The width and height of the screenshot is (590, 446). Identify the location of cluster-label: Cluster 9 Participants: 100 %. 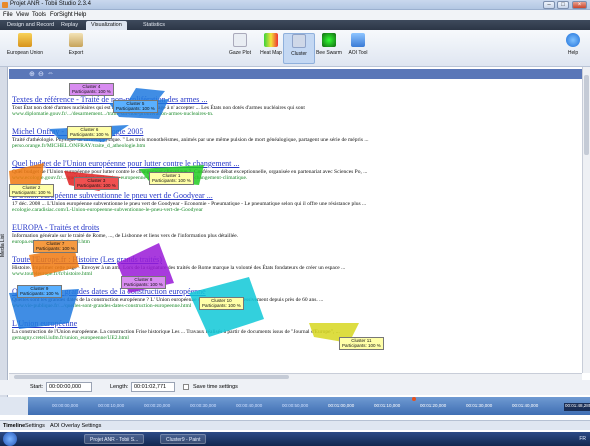
(39, 291).